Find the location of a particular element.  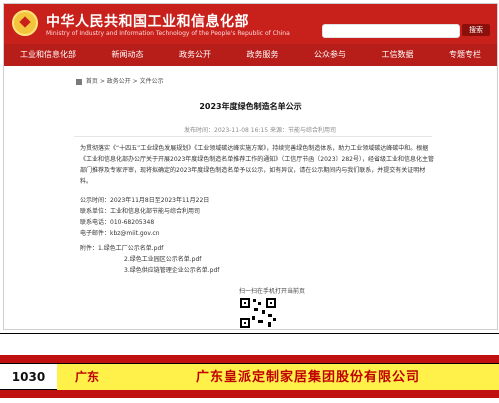

site-title: 中华人民共和国工业和信息化部 is located at coordinates (147, 22).